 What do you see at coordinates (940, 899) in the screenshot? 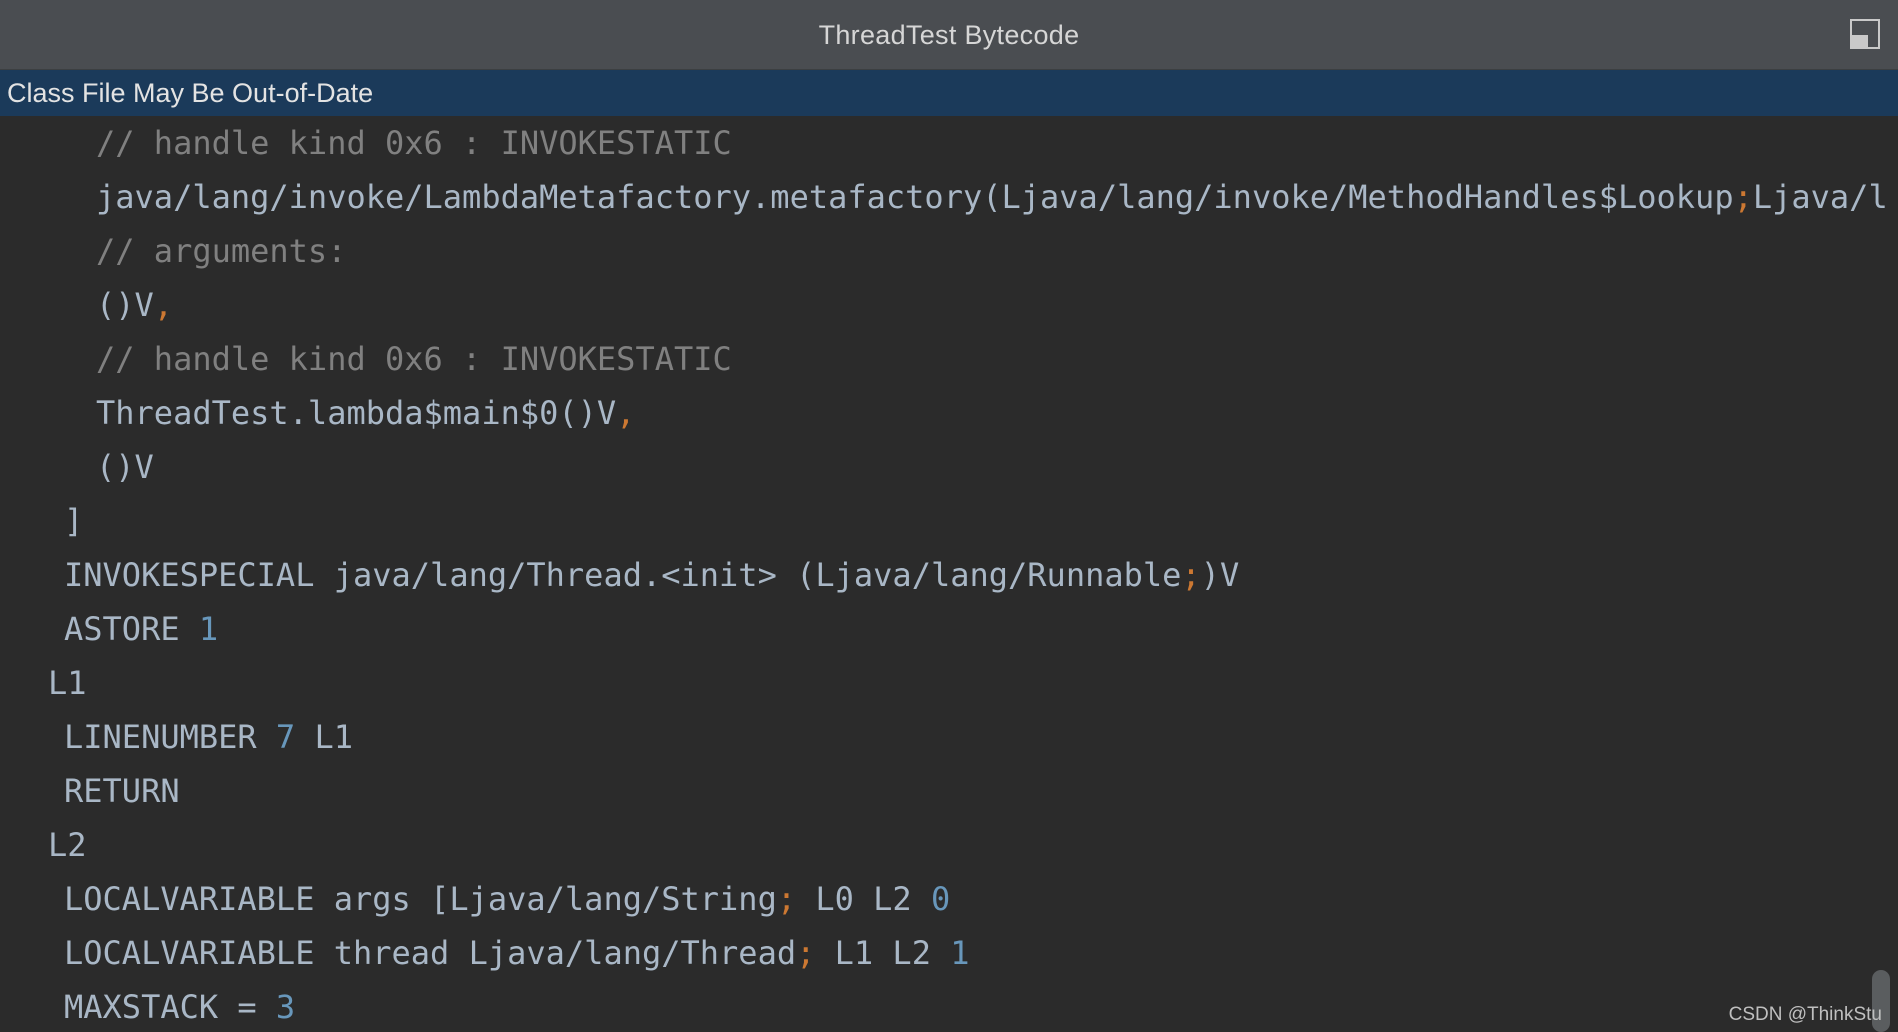
I see `code-token-num: 0` at bounding box center [940, 899].